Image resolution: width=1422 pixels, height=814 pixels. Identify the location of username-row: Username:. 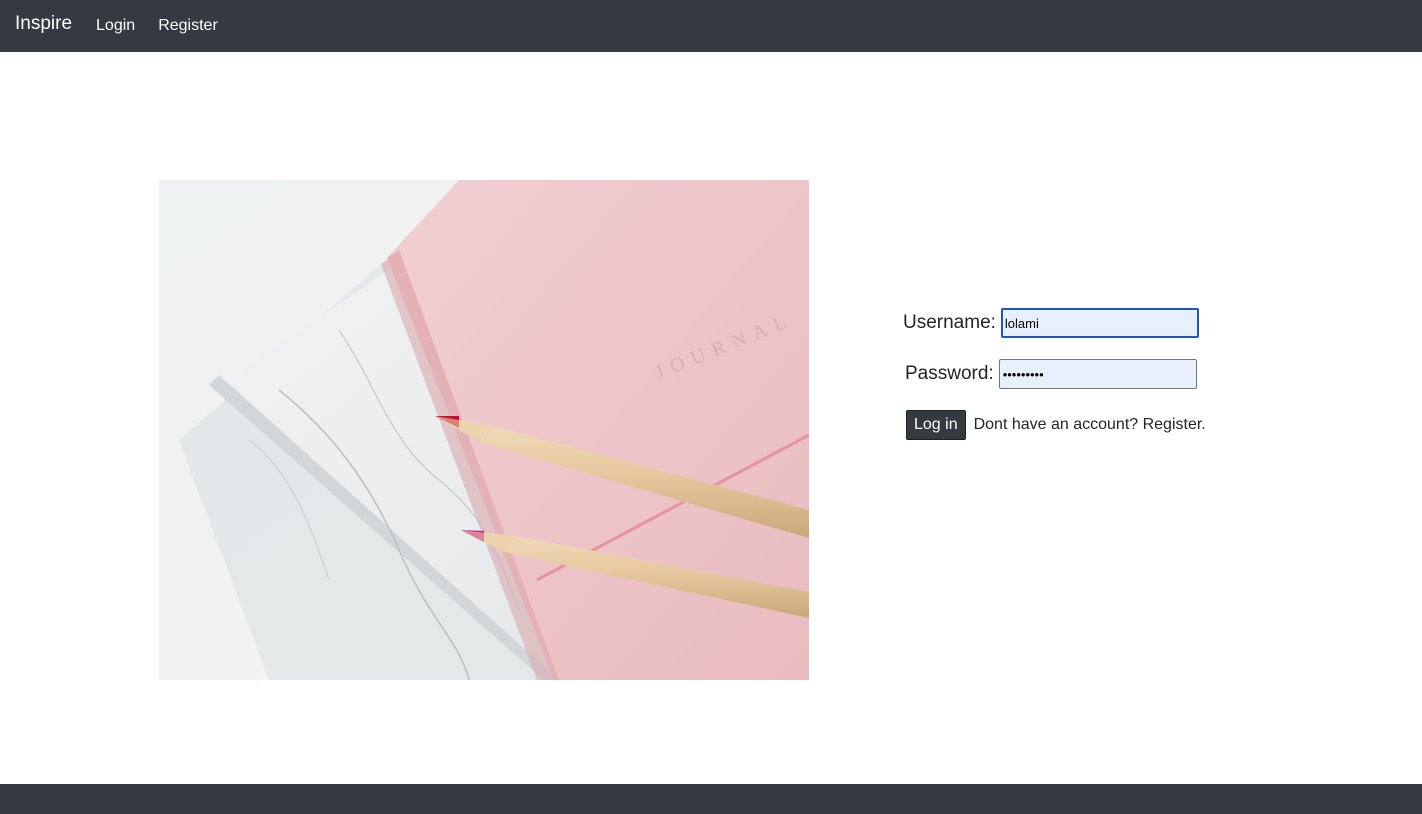
(1051, 323).